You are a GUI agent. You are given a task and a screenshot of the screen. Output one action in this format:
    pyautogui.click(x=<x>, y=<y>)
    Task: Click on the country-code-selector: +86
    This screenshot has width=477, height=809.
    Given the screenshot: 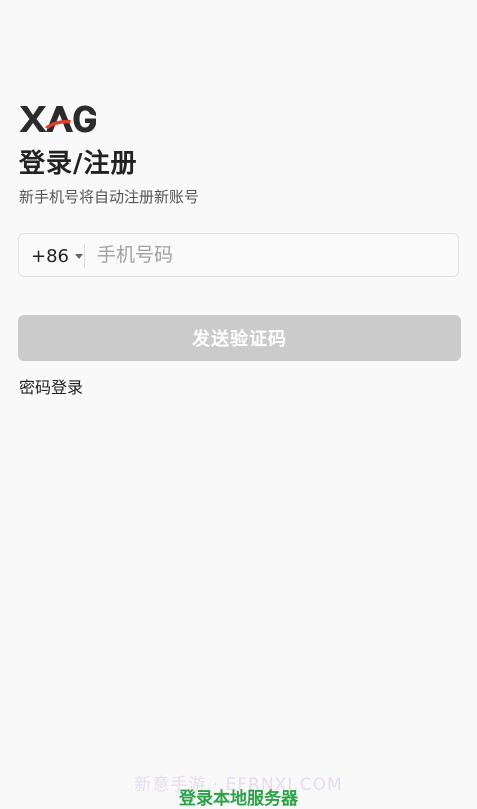 What is the action you would take?
    pyautogui.click(x=57, y=256)
    